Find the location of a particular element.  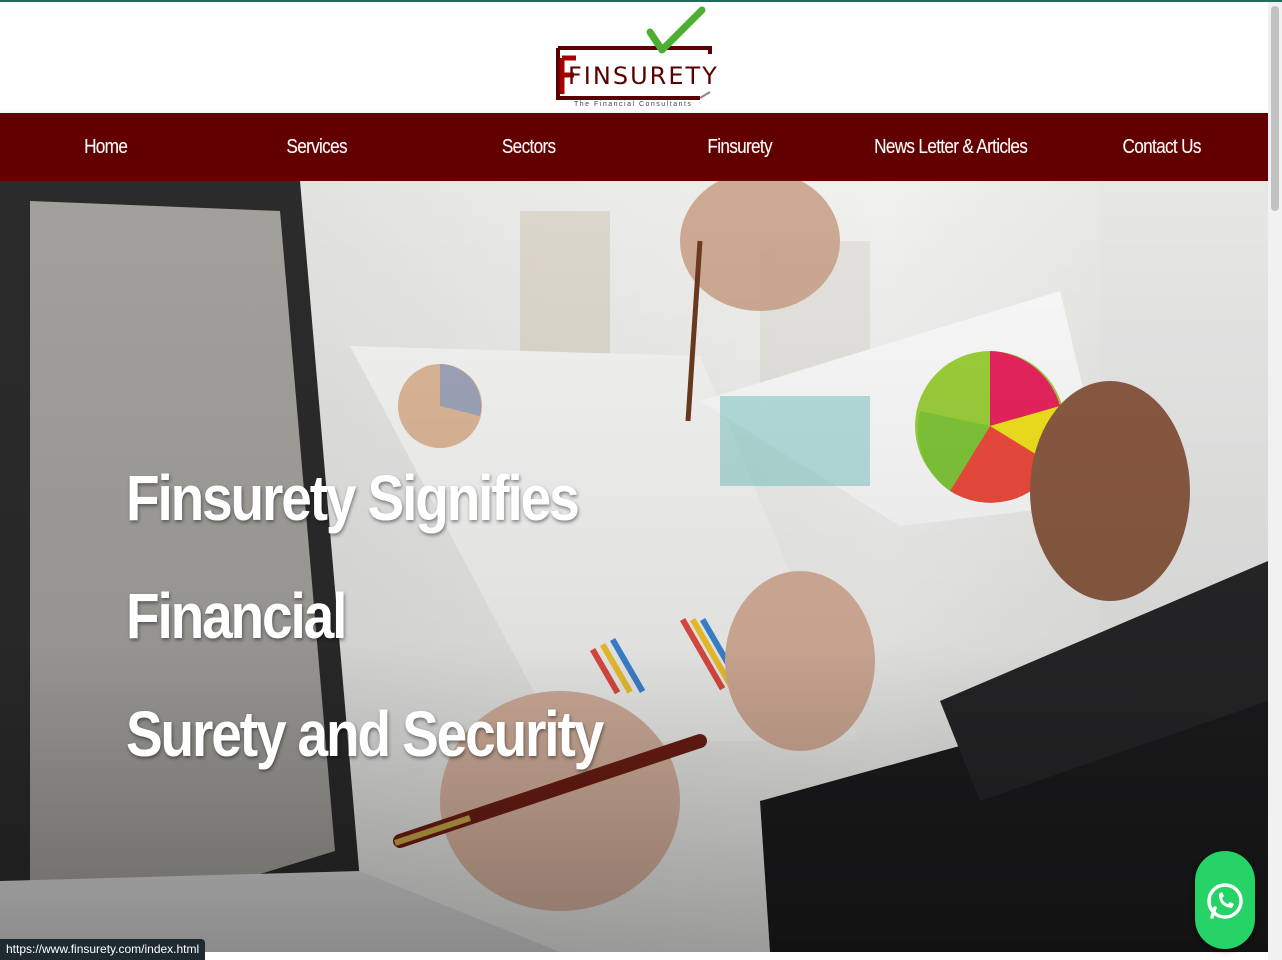

nav-finsurety: Finsurety is located at coordinates (740, 147).